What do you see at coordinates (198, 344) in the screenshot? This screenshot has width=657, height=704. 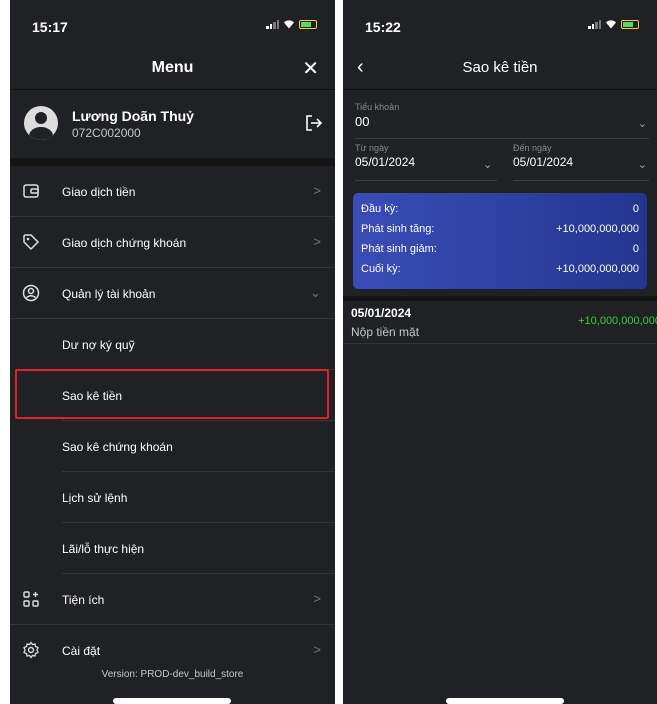 I see `menu-item-du-no-ky-quy: Dư nợ ký quỹ` at bounding box center [198, 344].